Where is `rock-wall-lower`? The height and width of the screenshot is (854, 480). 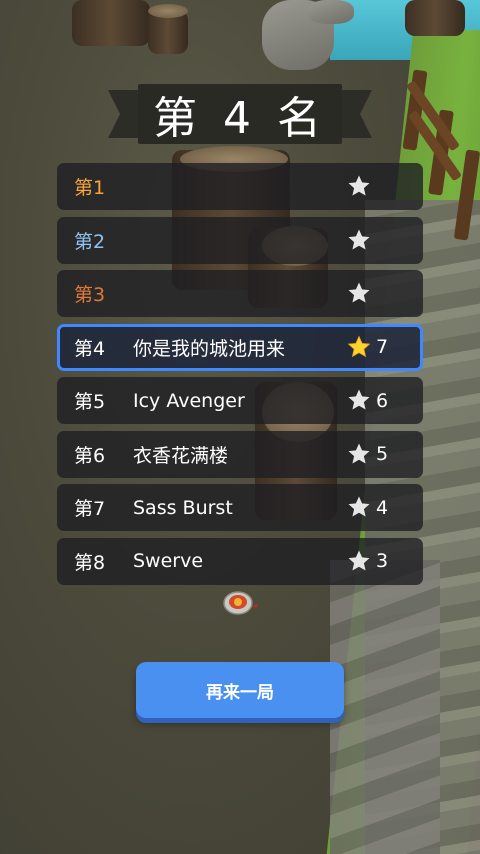 rock-wall-lower is located at coordinates (385, 707).